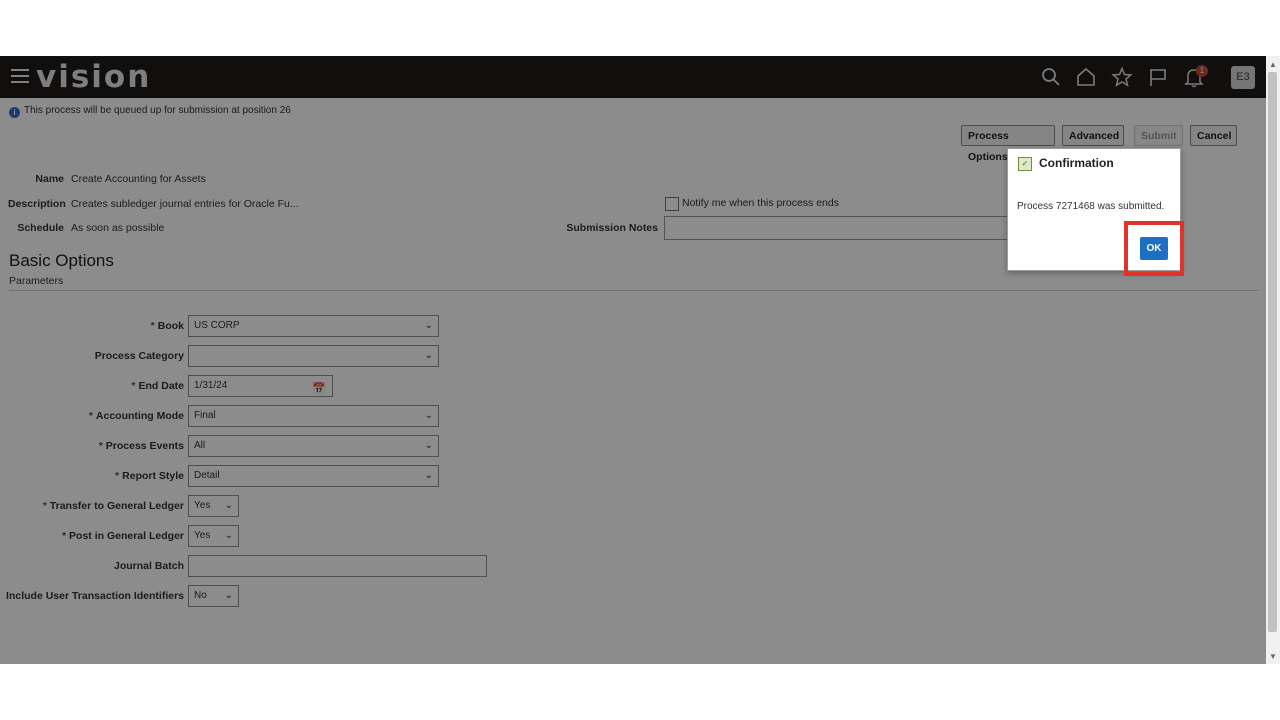 This screenshot has width=1280, height=720. What do you see at coordinates (1273, 656) in the screenshot?
I see `scroll-down-icon: ▼` at bounding box center [1273, 656].